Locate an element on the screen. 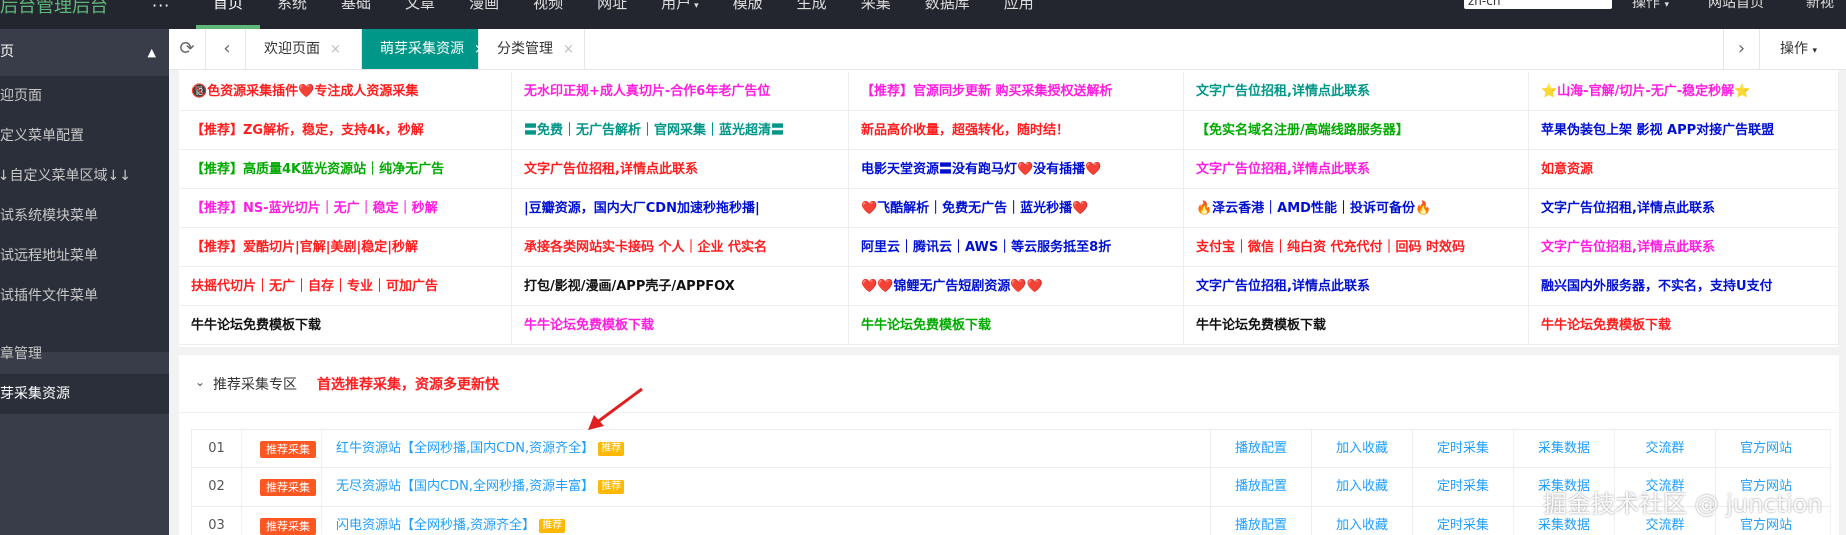 The height and width of the screenshot is (535, 1846). action-link-3: 采集数据 is located at coordinates (1563, 449).